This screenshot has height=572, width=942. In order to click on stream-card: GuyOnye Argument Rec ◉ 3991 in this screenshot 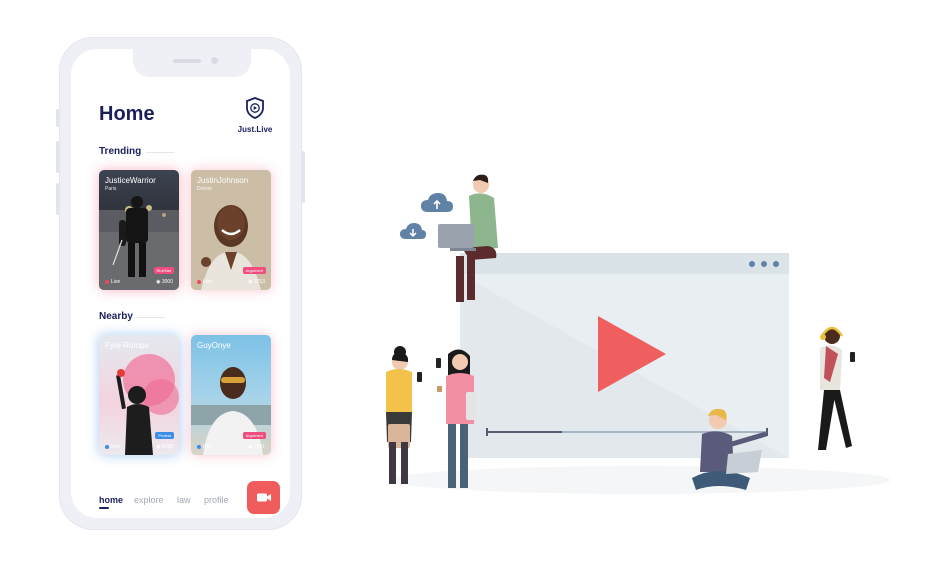, I will do `click(231, 395)`.